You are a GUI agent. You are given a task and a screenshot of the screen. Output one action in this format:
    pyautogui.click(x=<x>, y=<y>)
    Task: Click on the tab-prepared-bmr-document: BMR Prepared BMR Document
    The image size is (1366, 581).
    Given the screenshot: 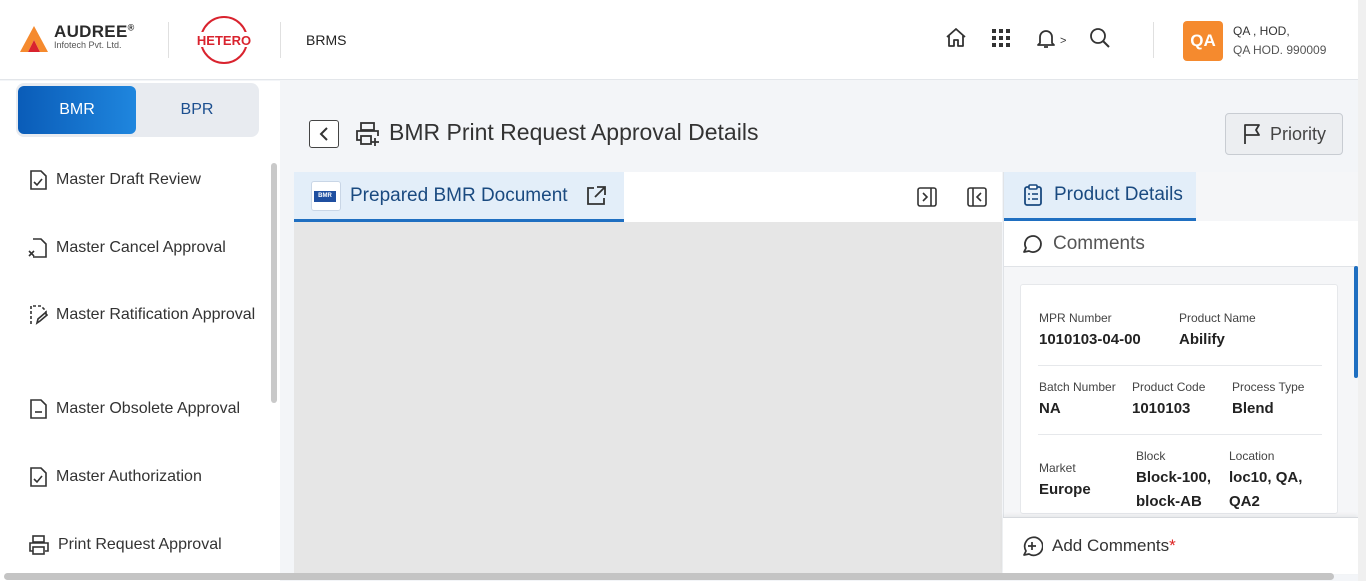 What is the action you would take?
    pyautogui.click(x=459, y=197)
    